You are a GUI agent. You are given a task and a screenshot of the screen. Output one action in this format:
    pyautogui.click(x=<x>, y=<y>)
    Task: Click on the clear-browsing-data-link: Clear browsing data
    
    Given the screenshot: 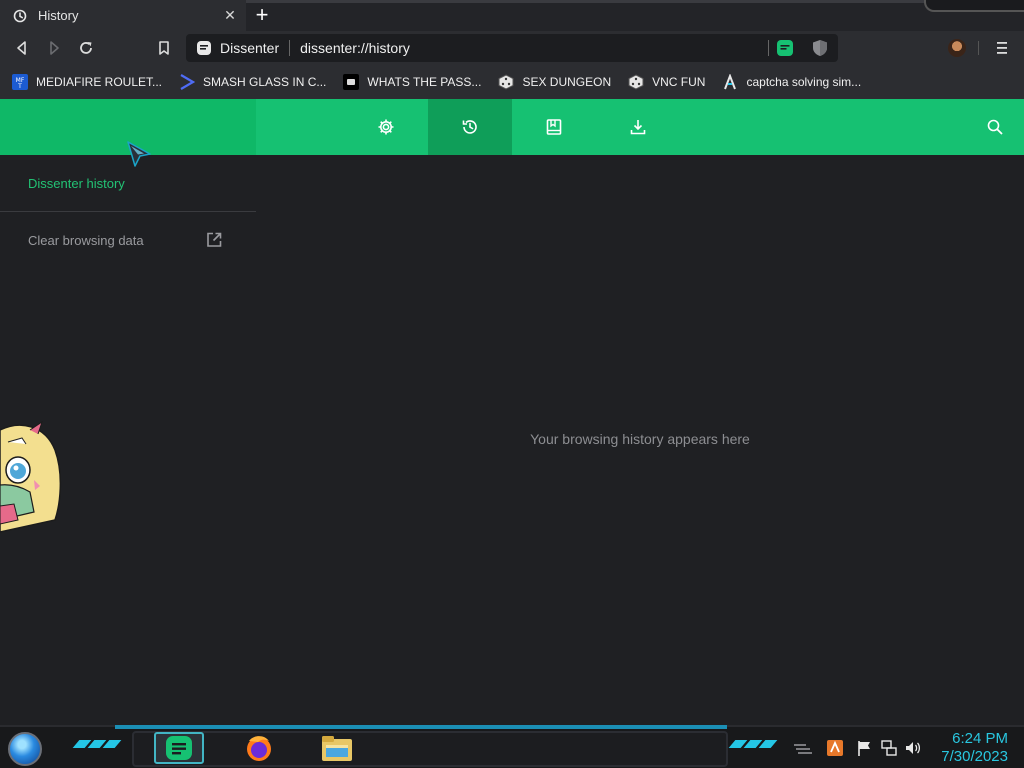 What is the action you would take?
    pyautogui.click(x=86, y=240)
    